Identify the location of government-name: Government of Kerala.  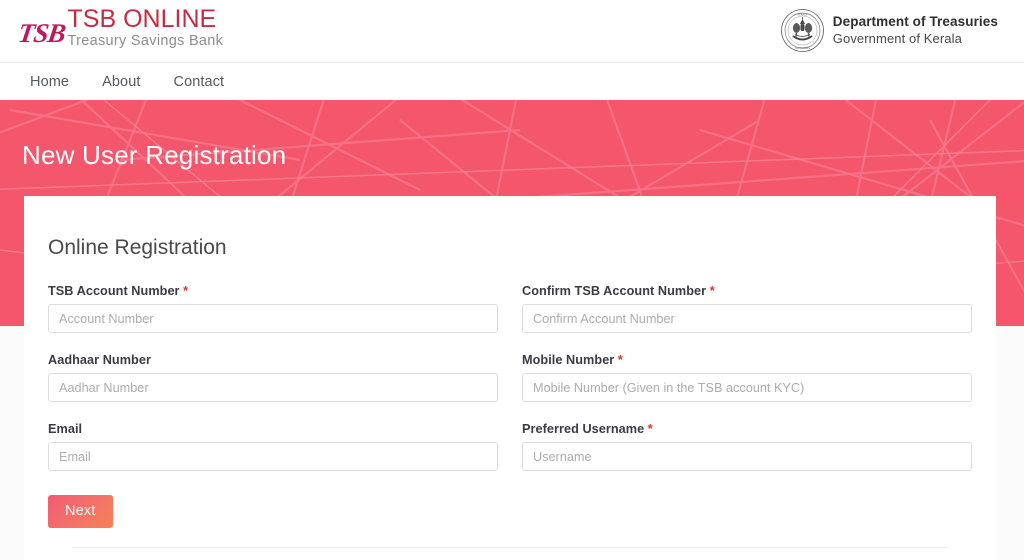
(897, 38).